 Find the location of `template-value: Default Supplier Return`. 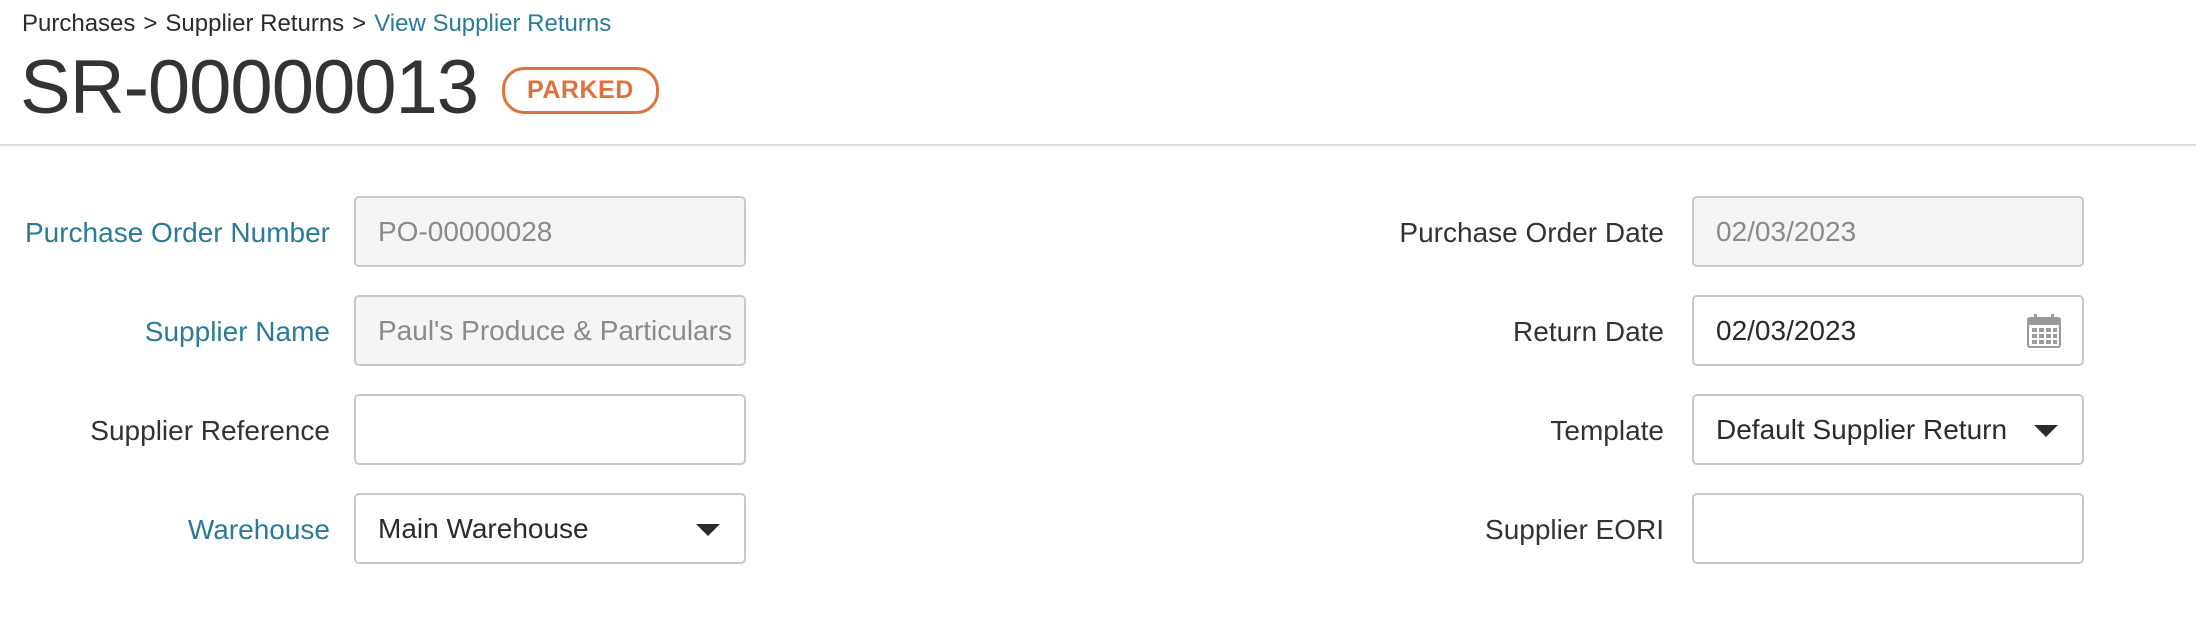

template-value: Default Supplier Return is located at coordinates (1862, 429).